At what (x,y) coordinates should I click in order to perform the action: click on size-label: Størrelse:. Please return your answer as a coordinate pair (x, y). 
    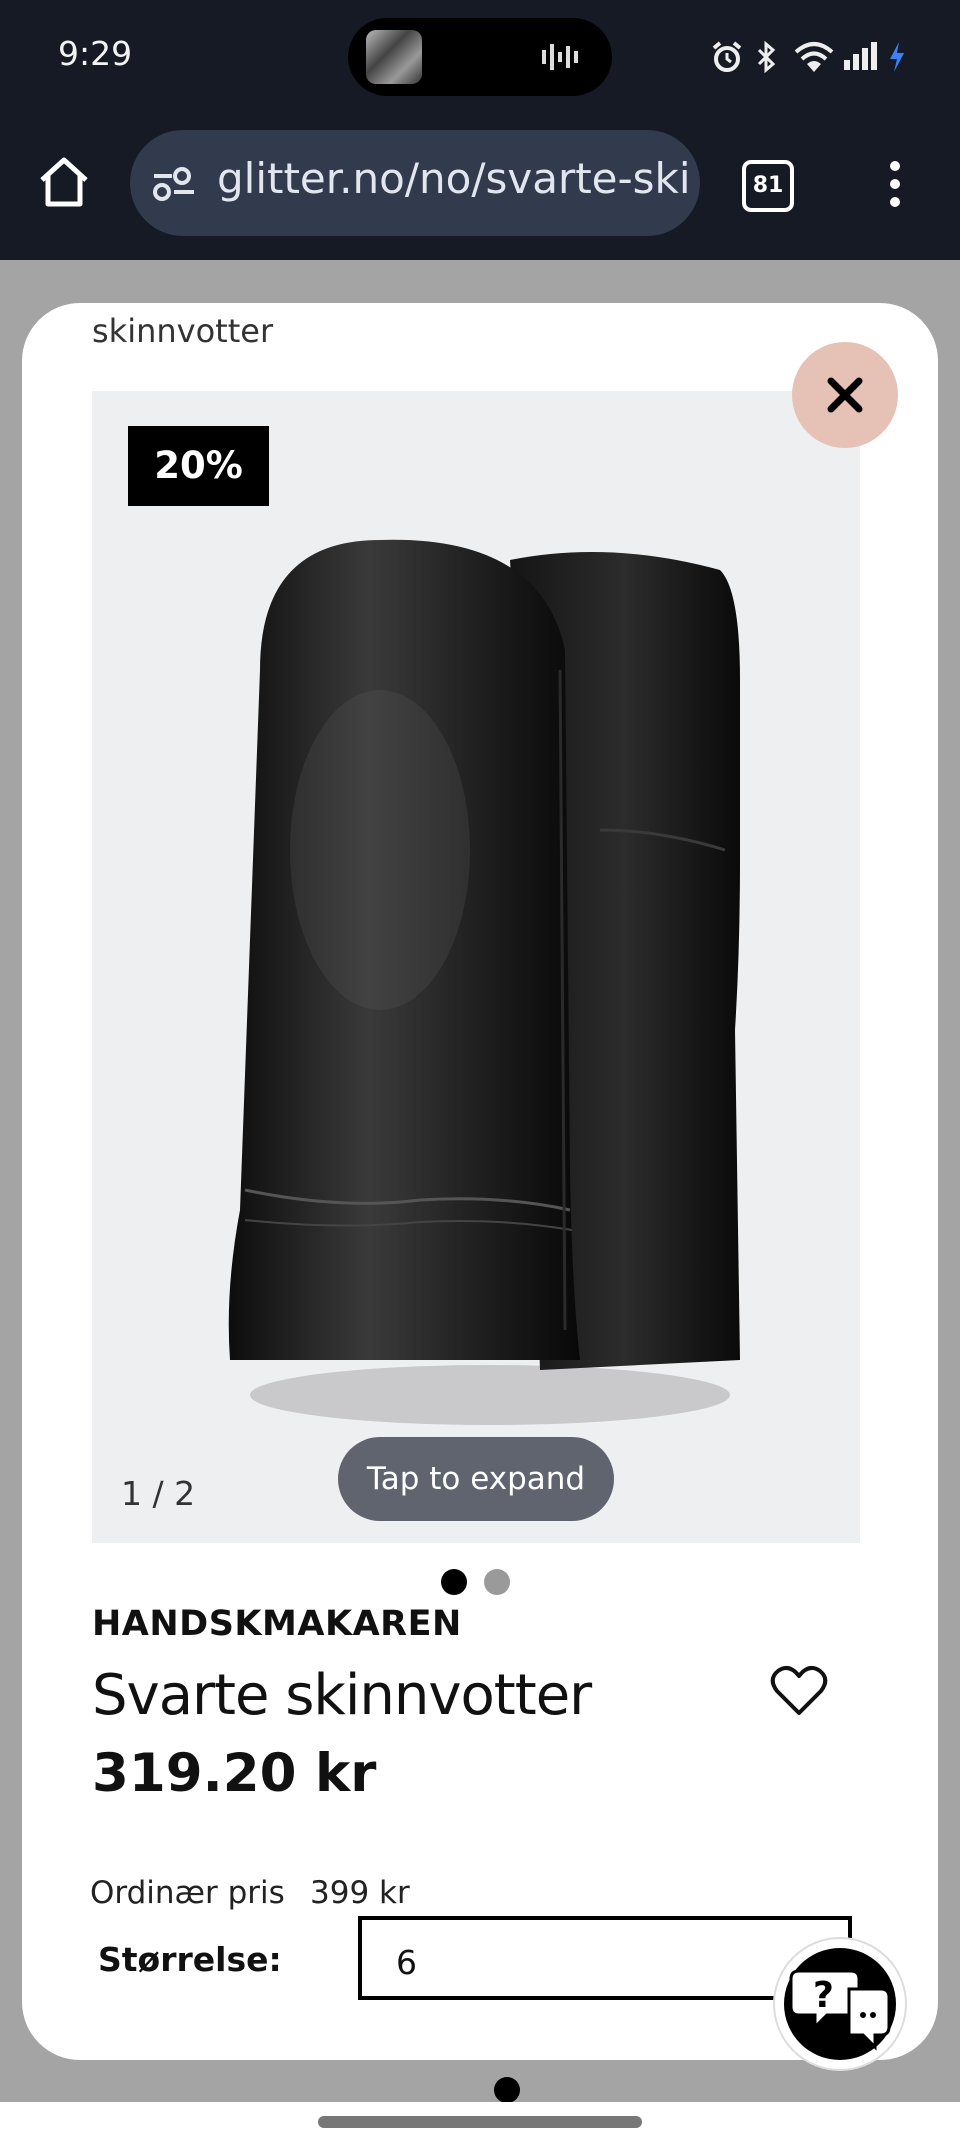
    Looking at the image, I should click on (190, 1959).